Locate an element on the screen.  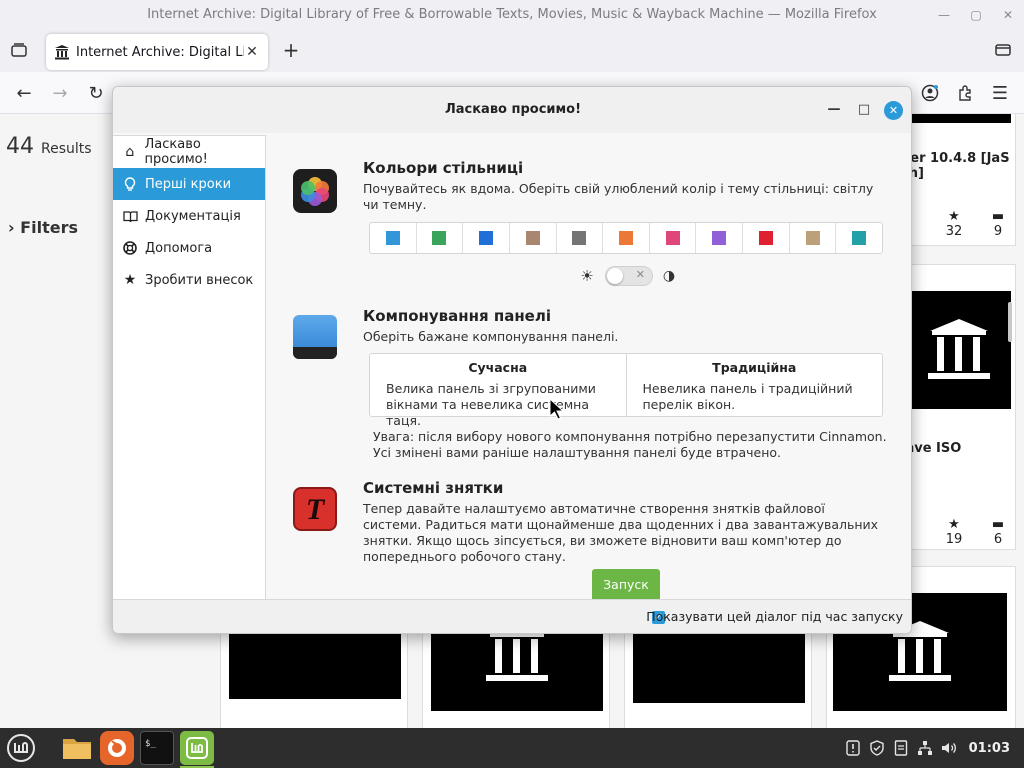
archive-logo-icon is located at coordinates (959, 350).